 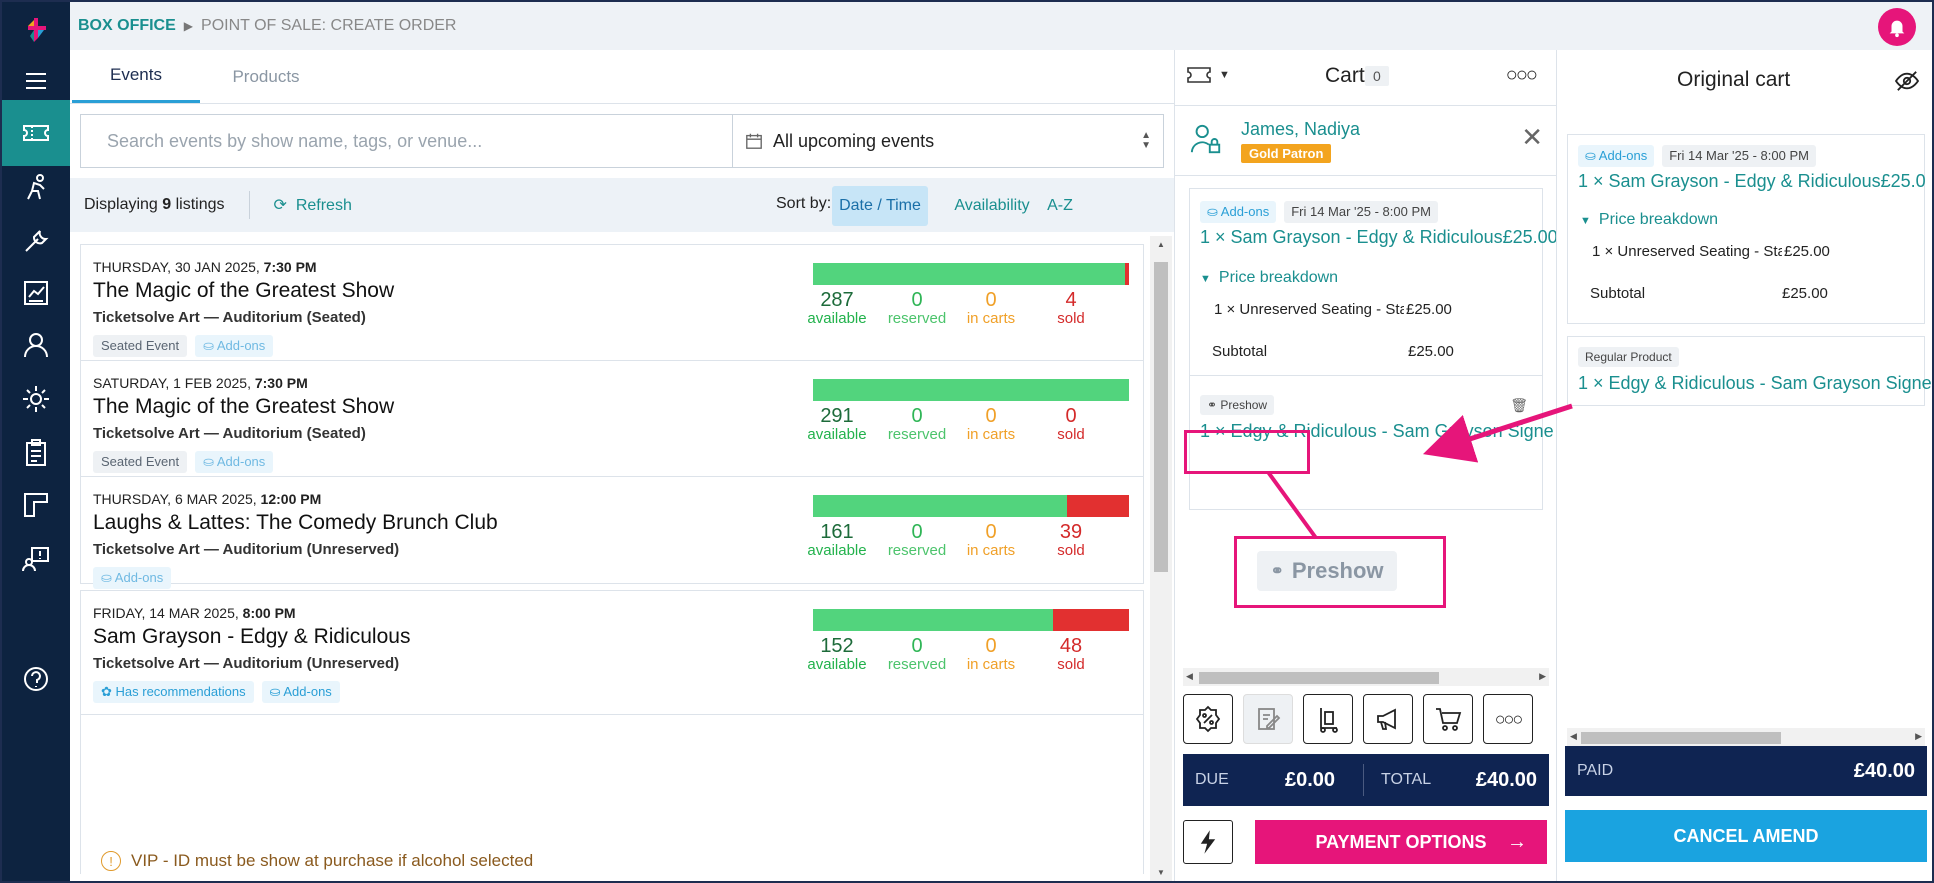 What do you see at coordinates (111, 861) in the screenshot?
I see `warning-icon: !` at bounding box center [111, 861].